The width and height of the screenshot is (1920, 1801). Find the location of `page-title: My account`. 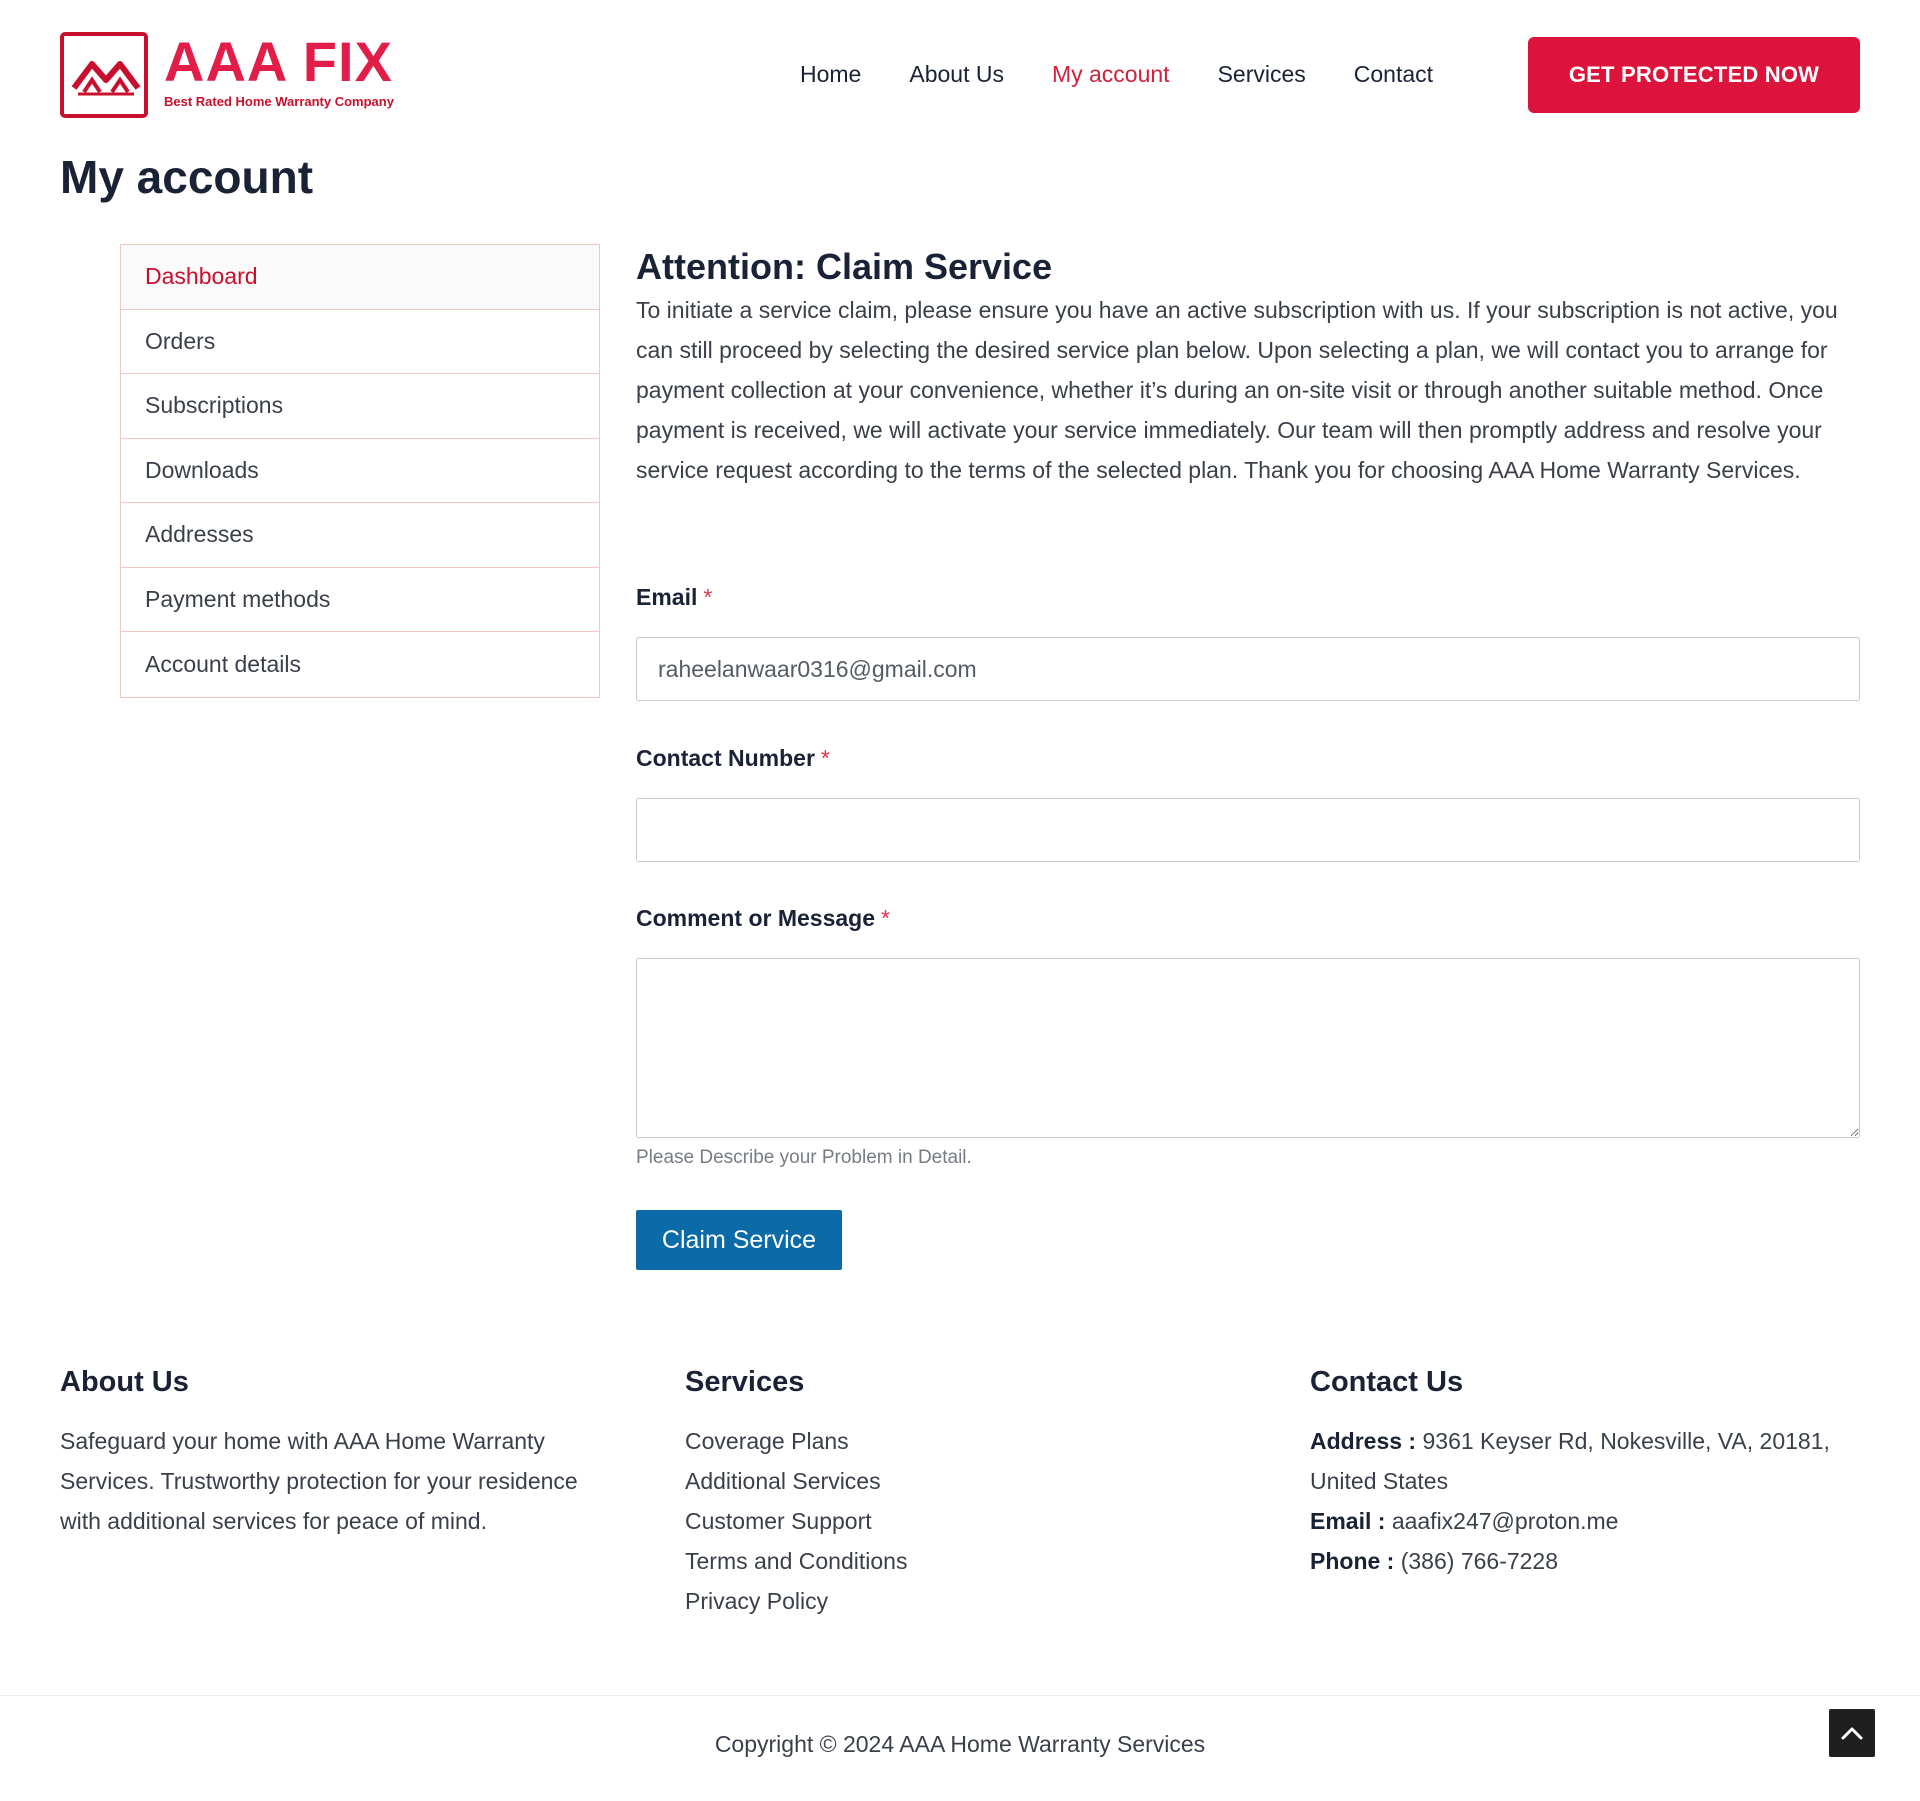

page-title: My account is located at coordinates (187, 177).